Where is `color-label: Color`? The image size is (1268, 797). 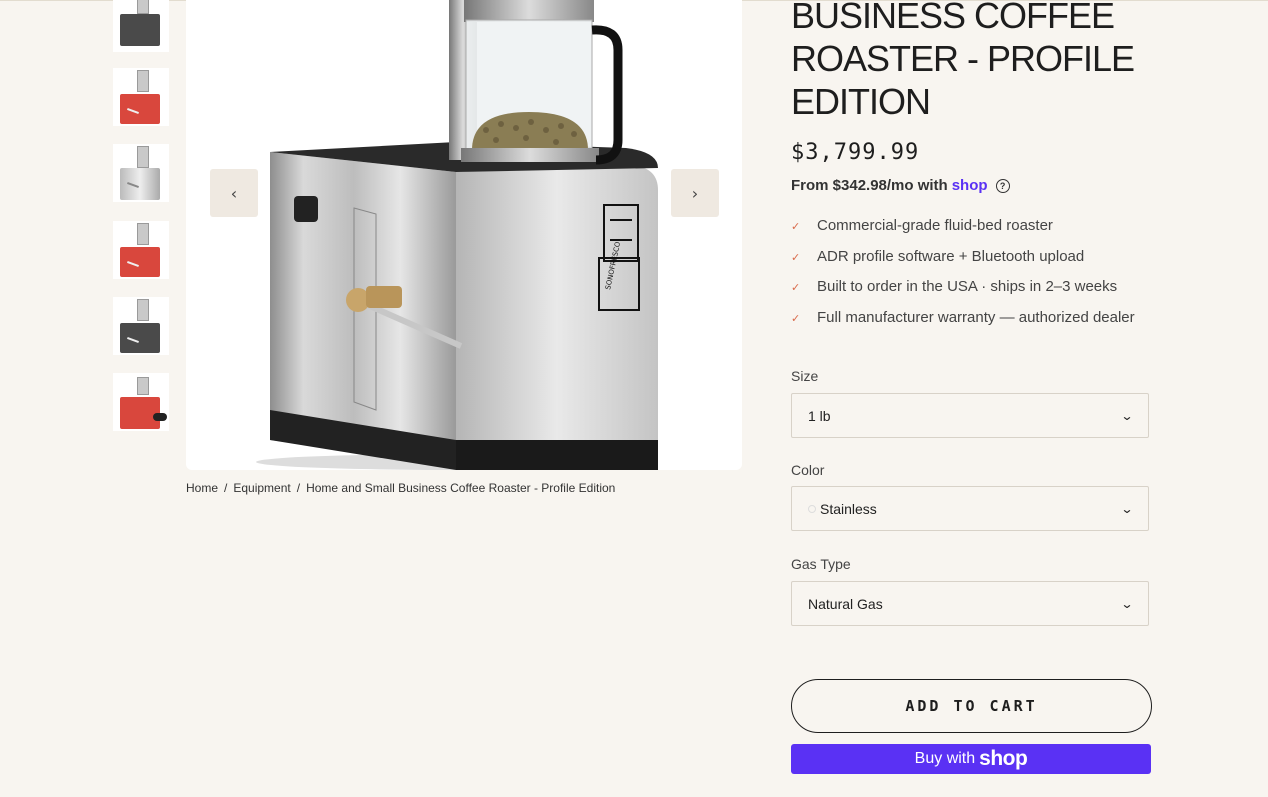 color-label: Color is located at coordinates (808, 470).